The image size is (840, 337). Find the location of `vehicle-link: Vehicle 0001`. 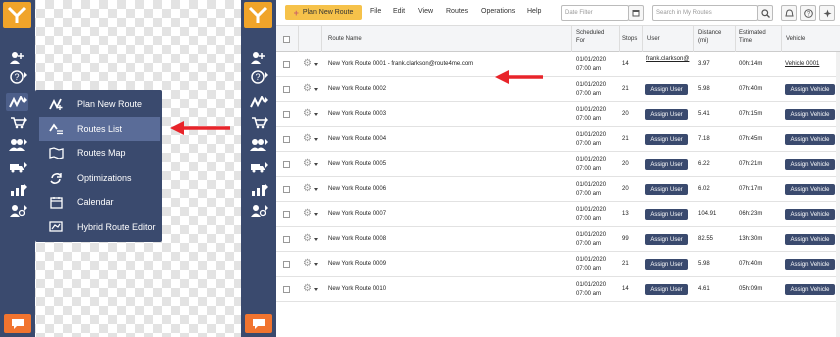

vehicle-link: Vehicle 0001 is located at coordinates (802, 64).